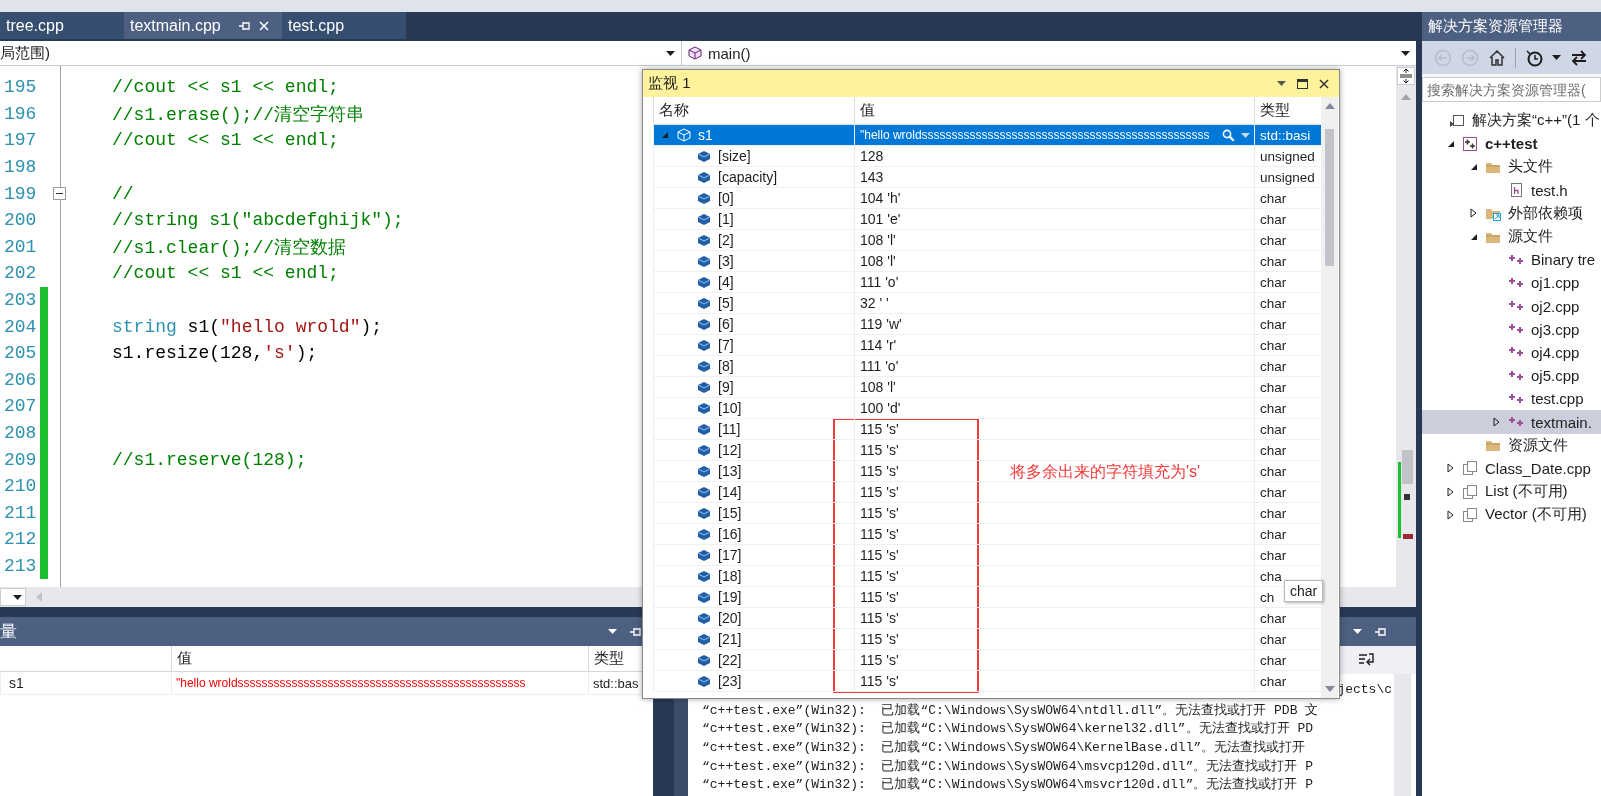 This screenshot has width=1601, height=796. I want to click on variable-value: 104 'h', so click(880, 198).